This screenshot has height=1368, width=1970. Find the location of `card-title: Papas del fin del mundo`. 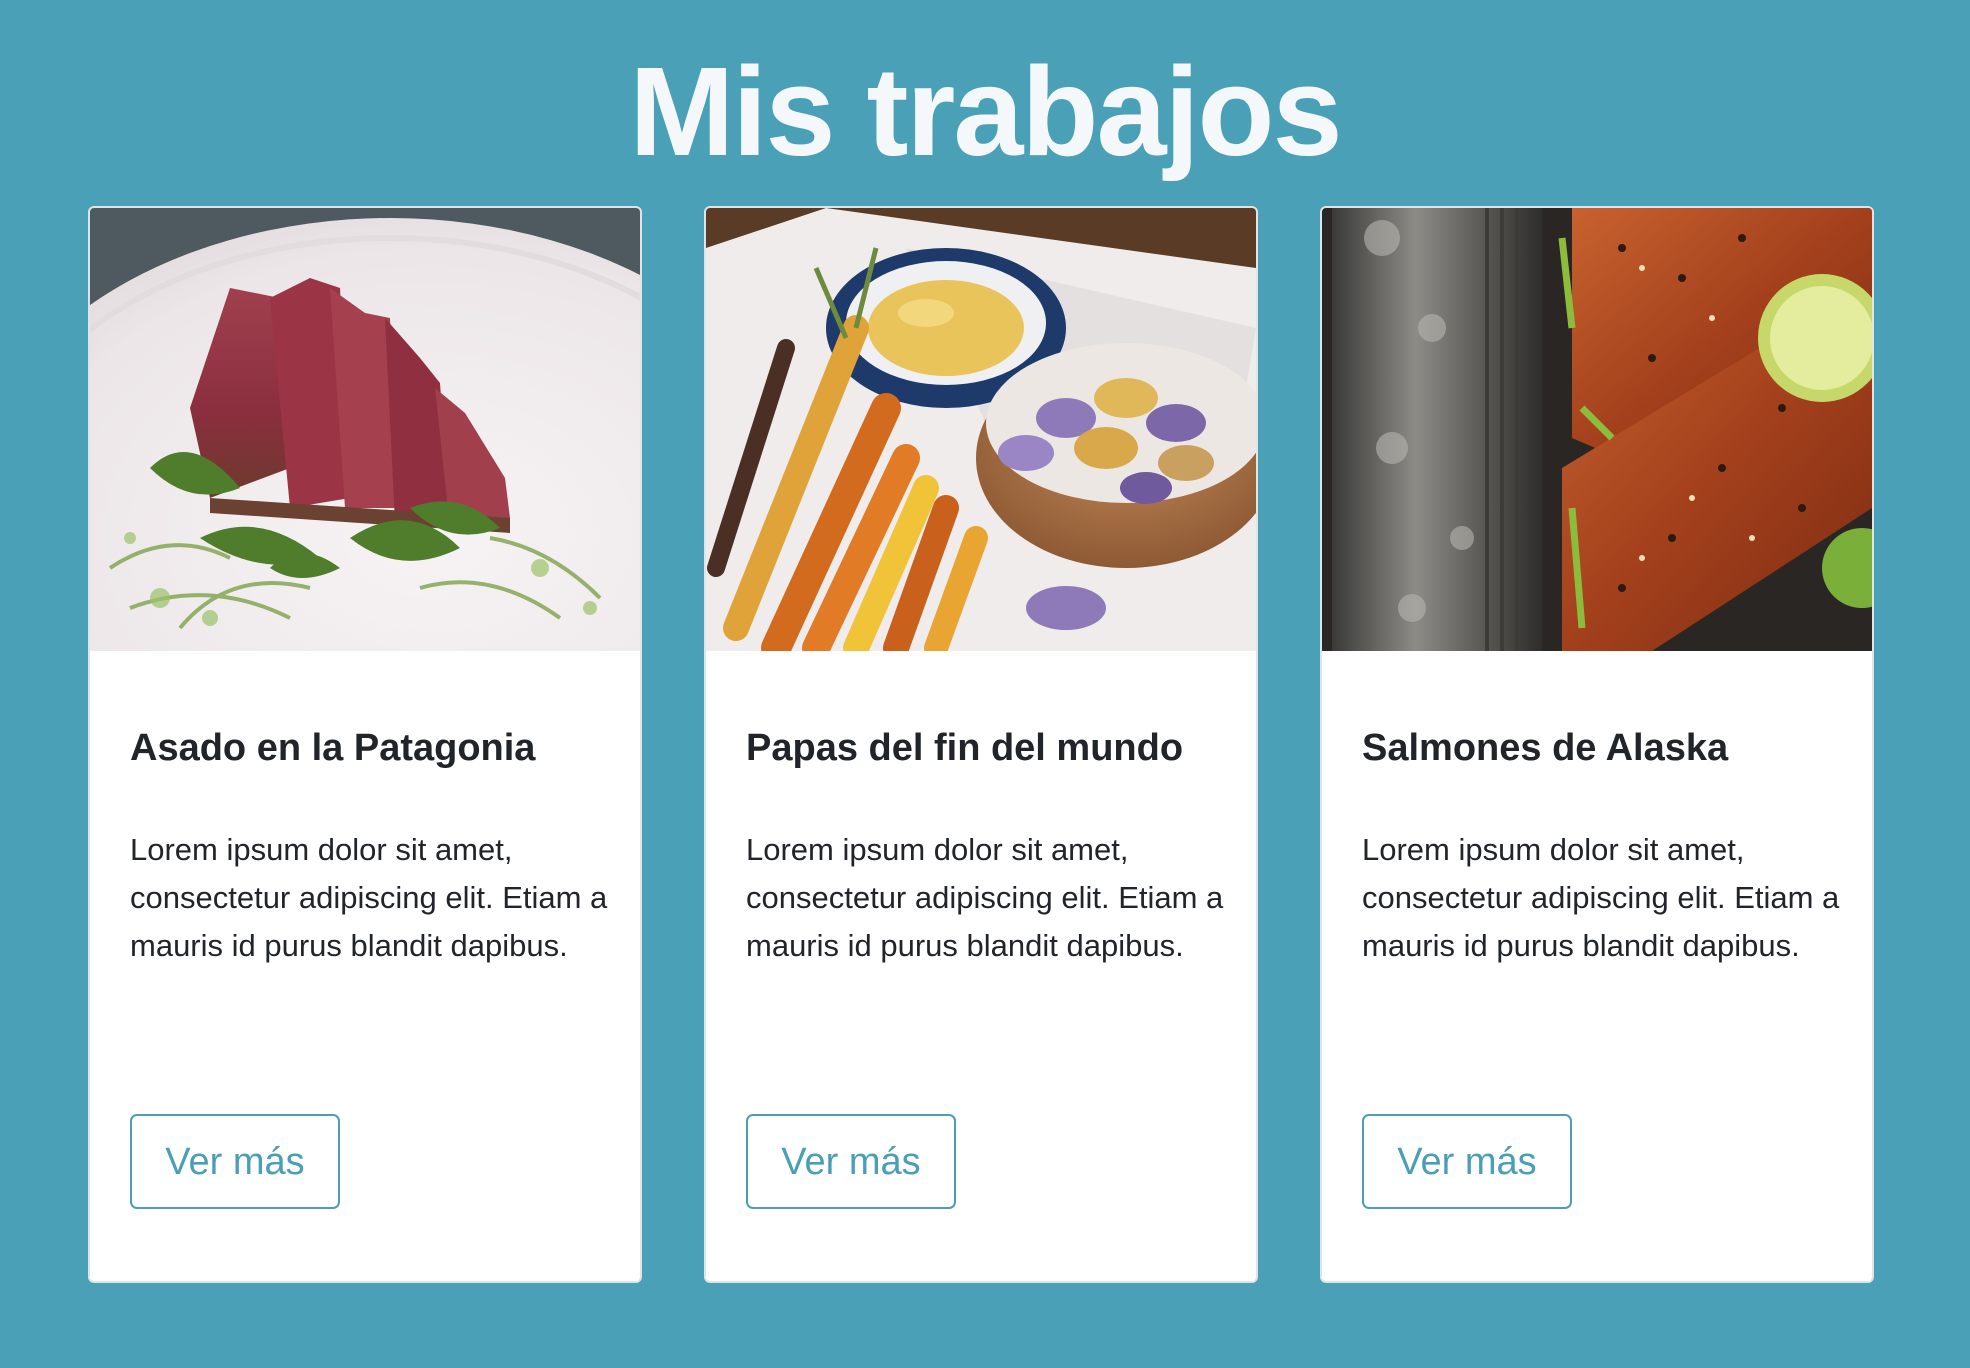

card-title: Papas del fin del mundo is located at coordinates (965, 748).